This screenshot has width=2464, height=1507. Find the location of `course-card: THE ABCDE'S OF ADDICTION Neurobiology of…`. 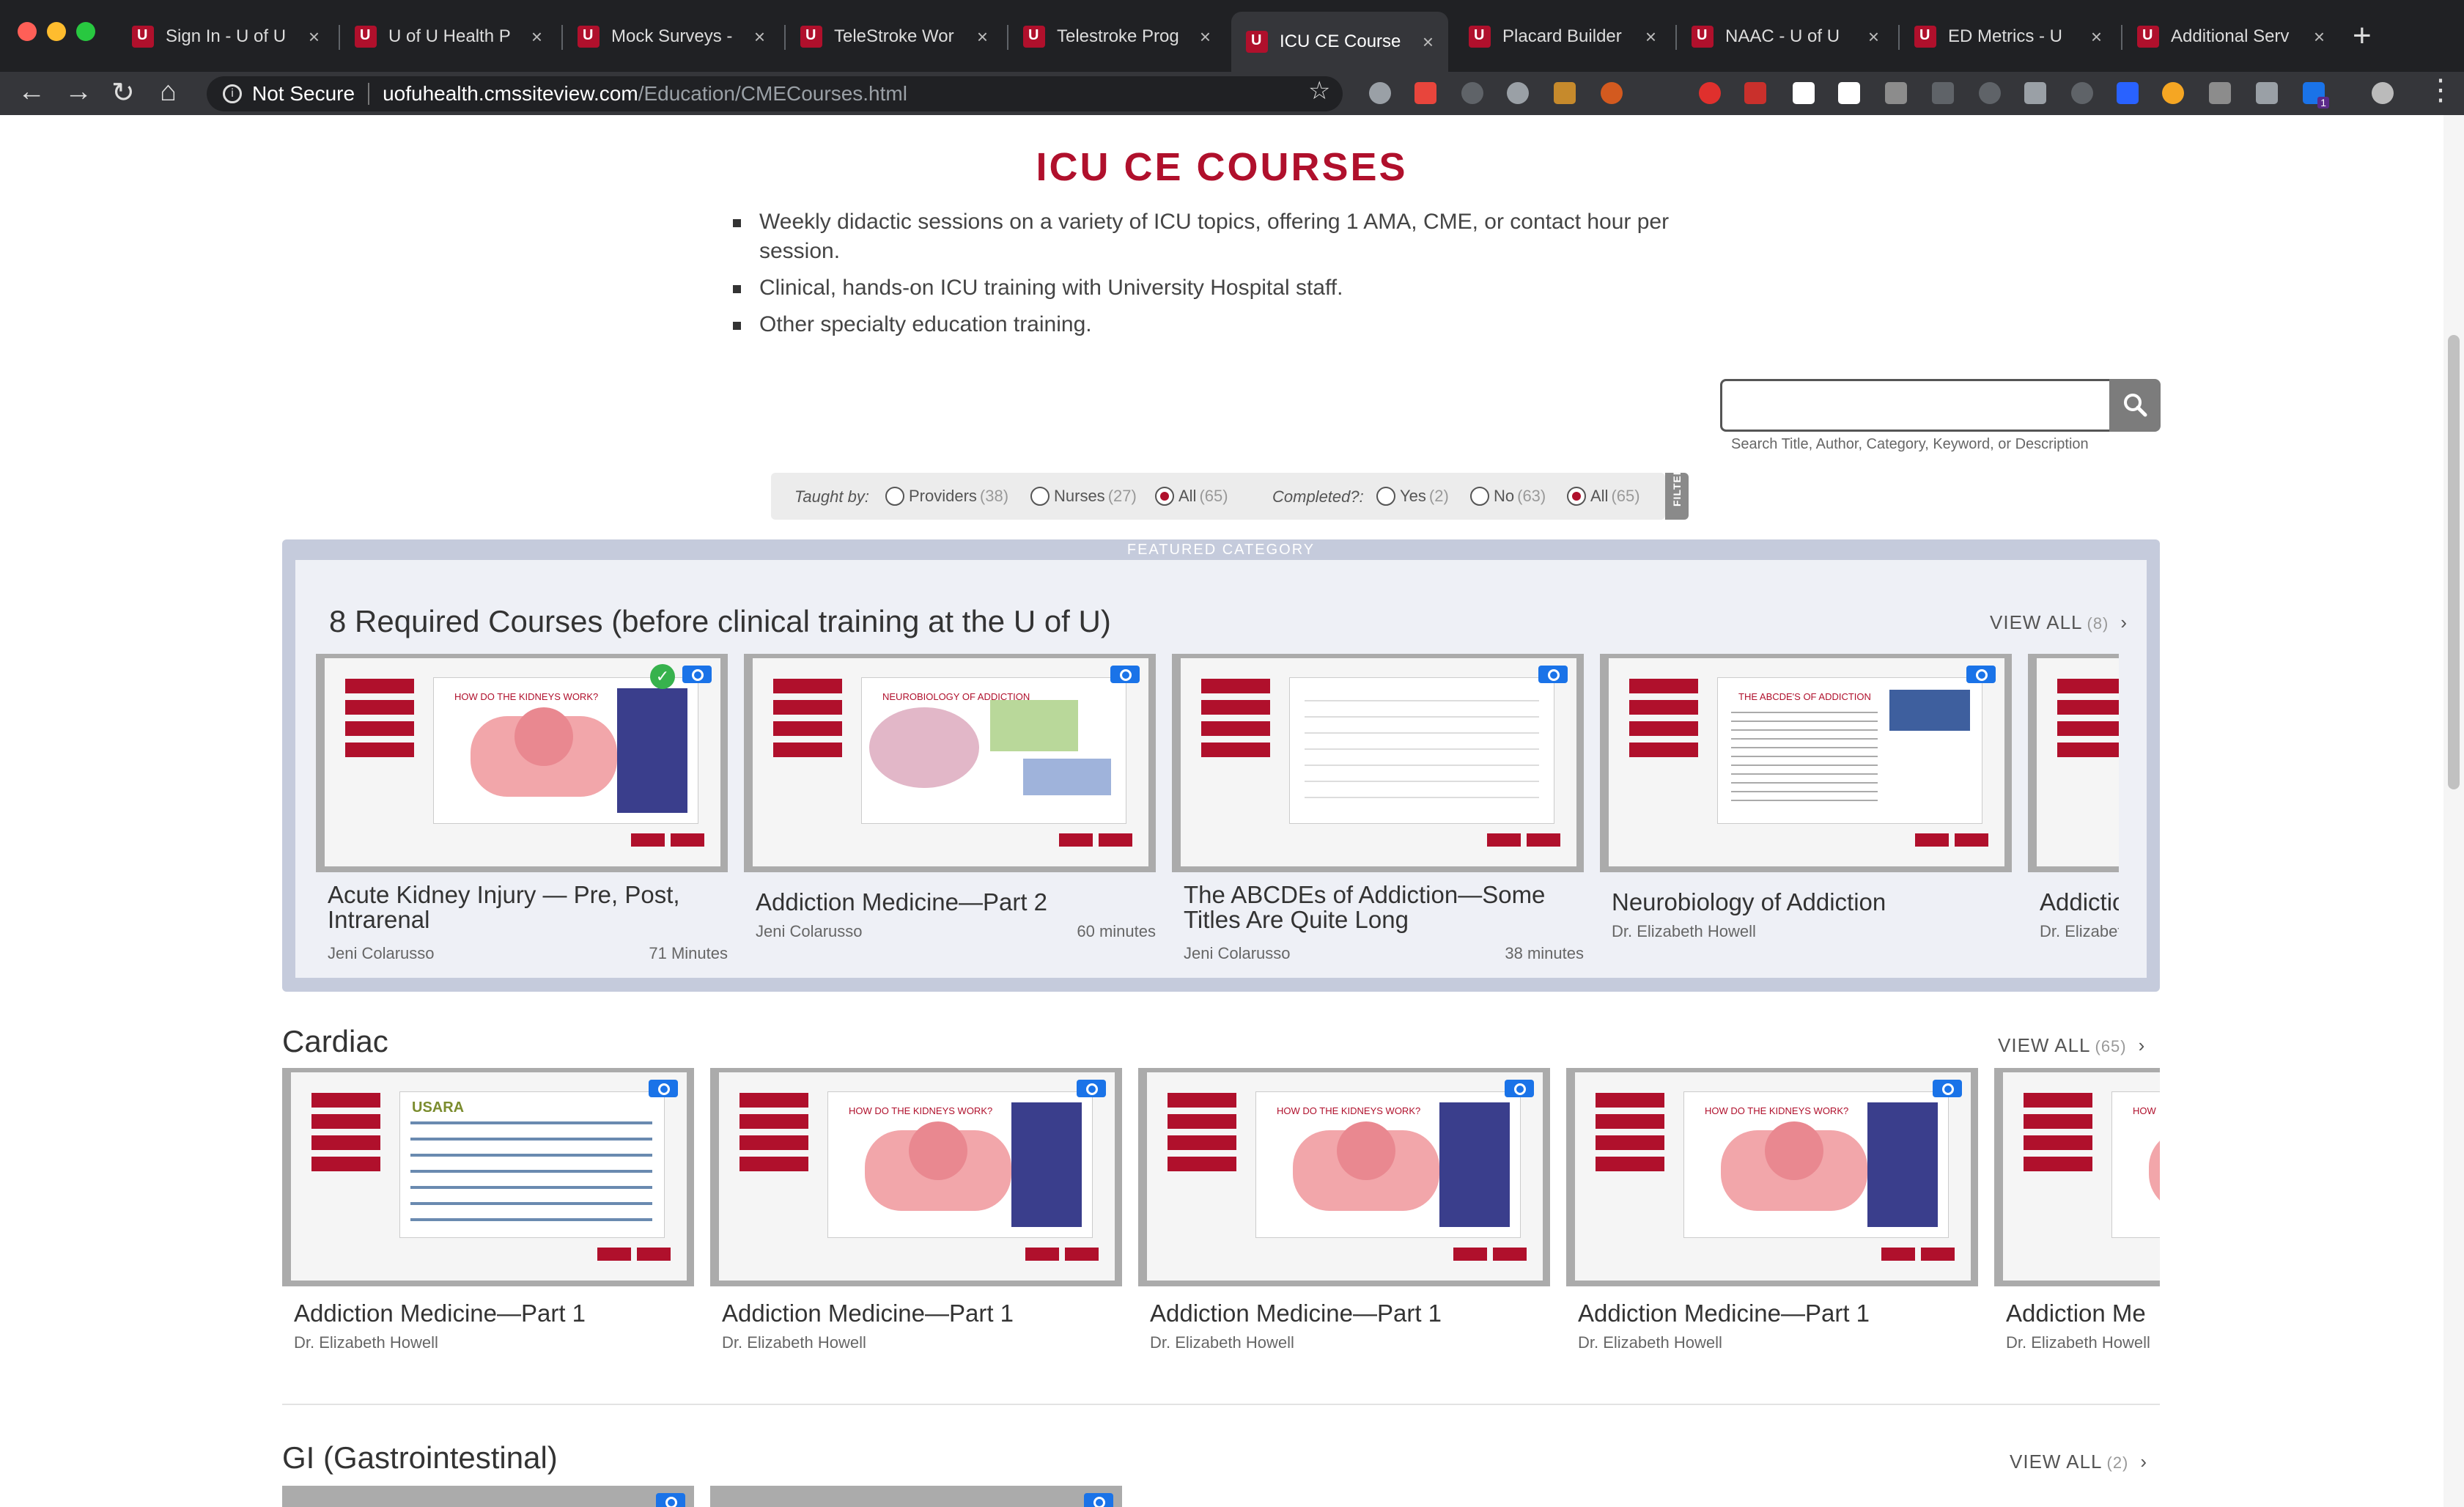

course-card: THE ABCDE'S OF ADDICTION Neurobiology of… is located at coordinates (1812, 815).